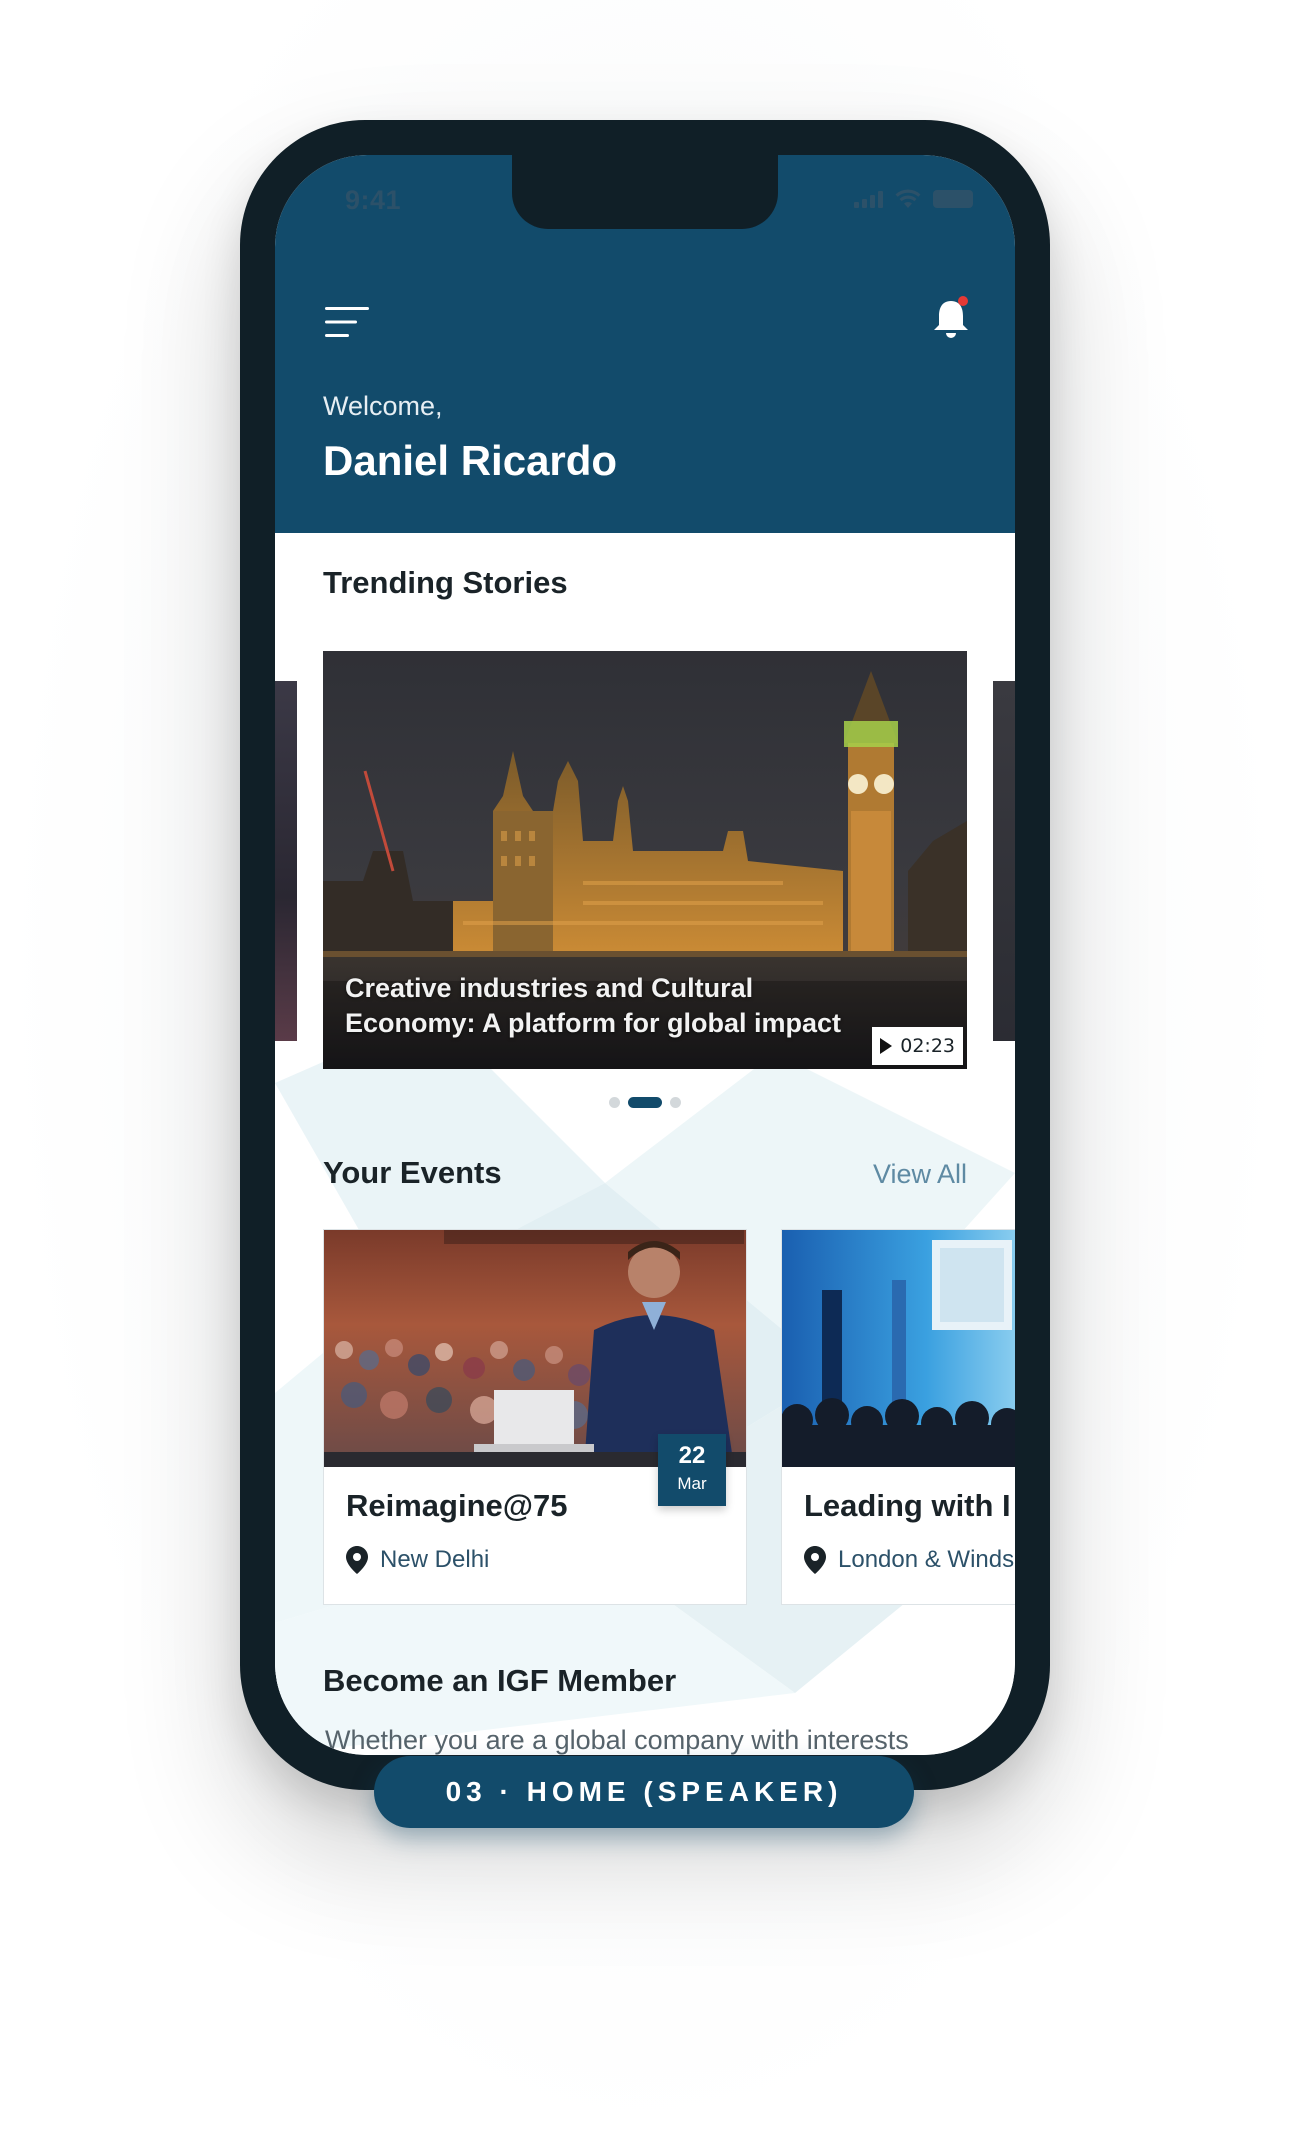  I want to click on next-story-peek, so click(1004, 861).